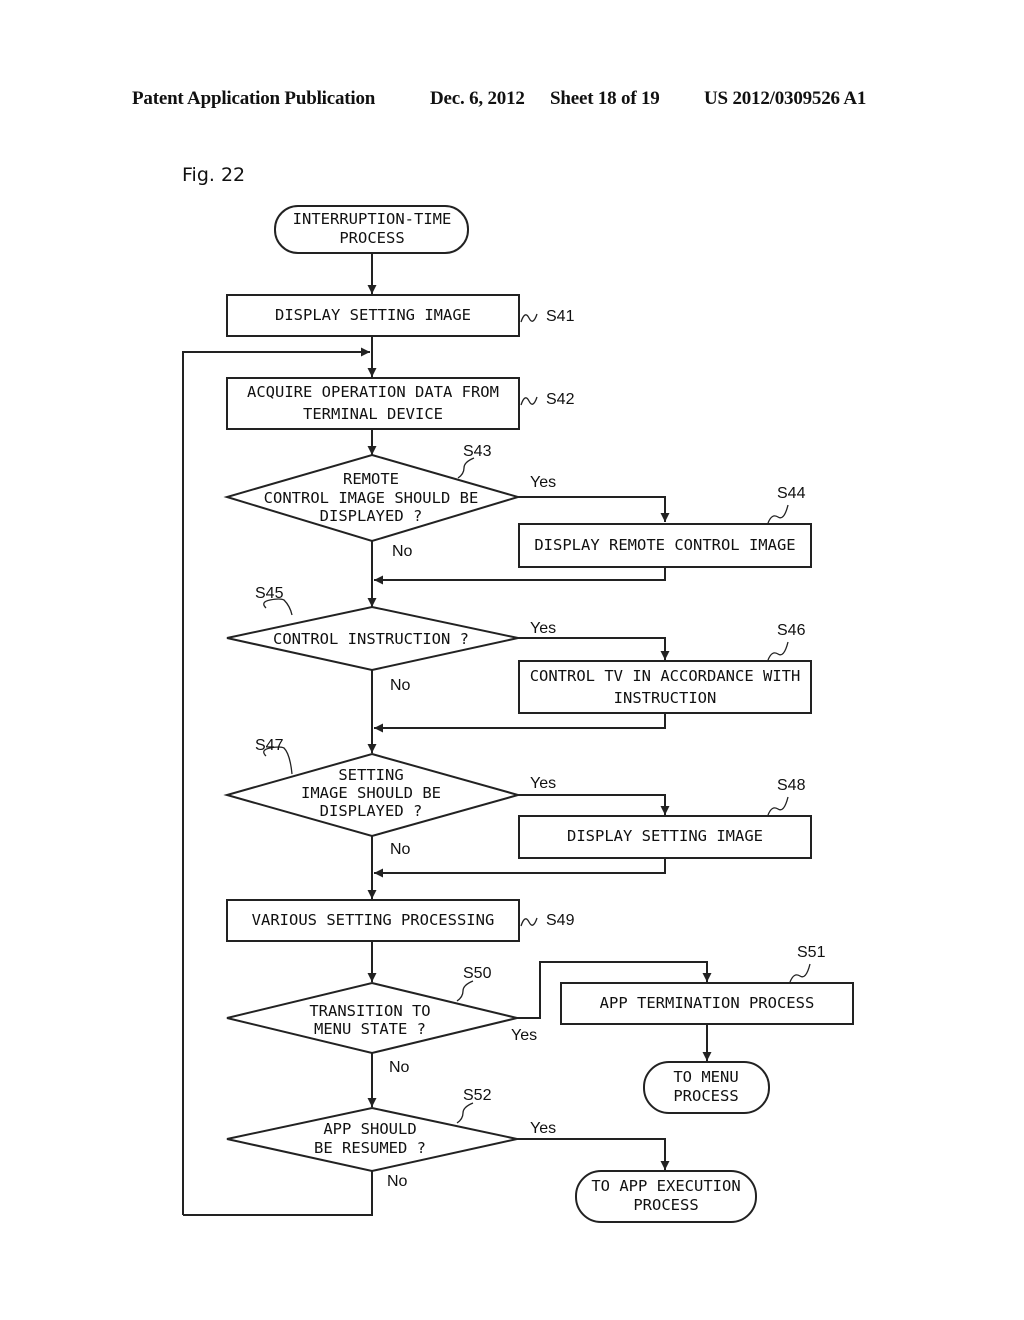 Image resolution: width=1024 pixels, height=1320 pixels. Describe the element at coordinates (707, 1003) in the screenshot. I see `node-s51-text: APP TERMINATION PROCESS` at that location.